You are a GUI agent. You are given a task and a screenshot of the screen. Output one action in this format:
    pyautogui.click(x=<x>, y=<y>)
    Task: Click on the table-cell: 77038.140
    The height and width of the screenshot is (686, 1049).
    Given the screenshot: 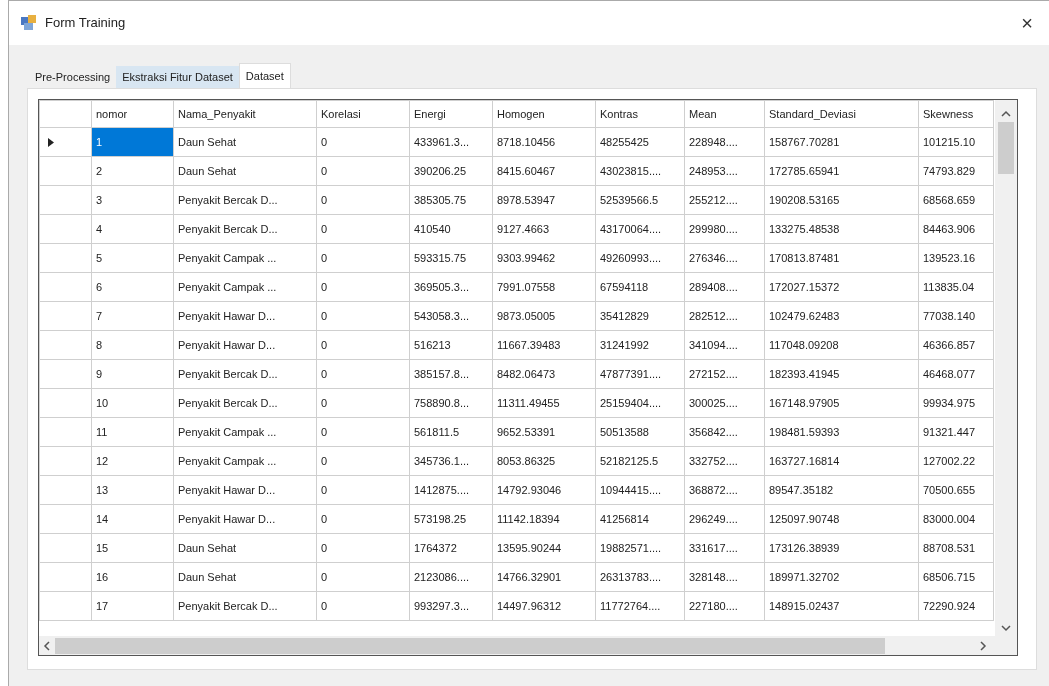 What is the action you would take?
    pyautogui.click(x=956, y=316)
    